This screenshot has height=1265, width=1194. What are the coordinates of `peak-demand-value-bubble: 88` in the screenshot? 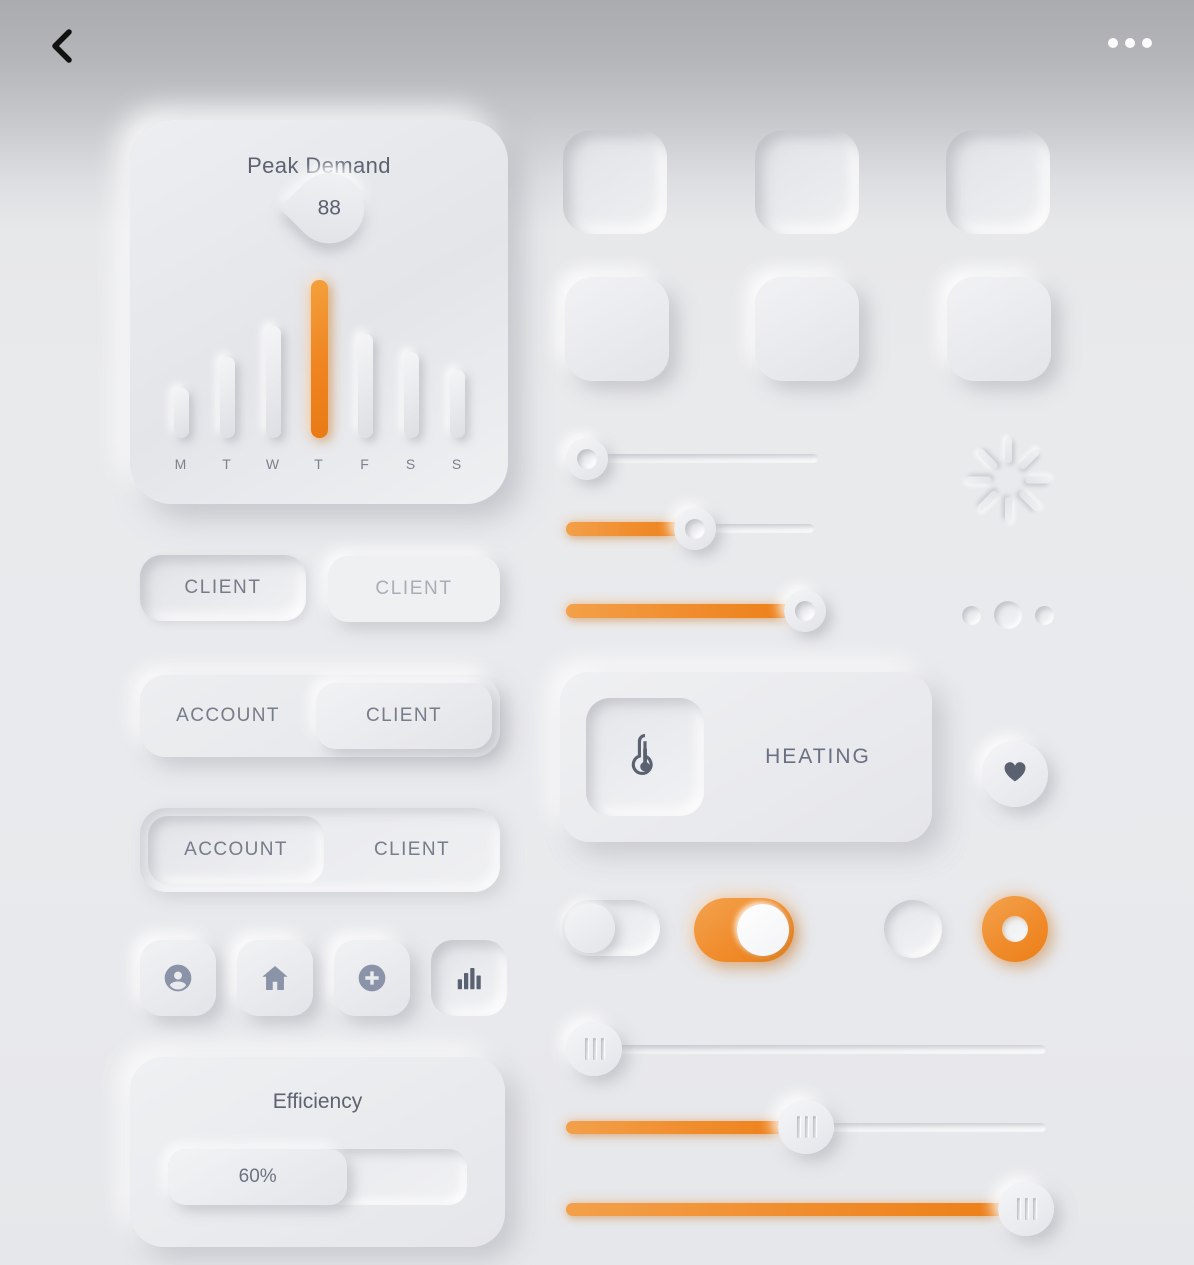 It's located at (329, 208).